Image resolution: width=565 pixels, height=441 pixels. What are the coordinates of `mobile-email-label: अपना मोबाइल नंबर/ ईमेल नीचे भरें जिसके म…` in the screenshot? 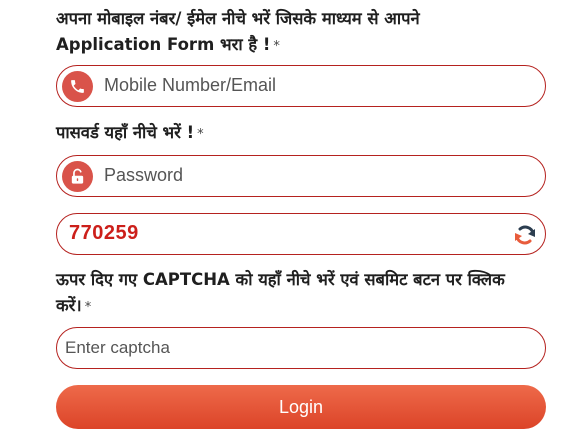 It's located at (301, 33).